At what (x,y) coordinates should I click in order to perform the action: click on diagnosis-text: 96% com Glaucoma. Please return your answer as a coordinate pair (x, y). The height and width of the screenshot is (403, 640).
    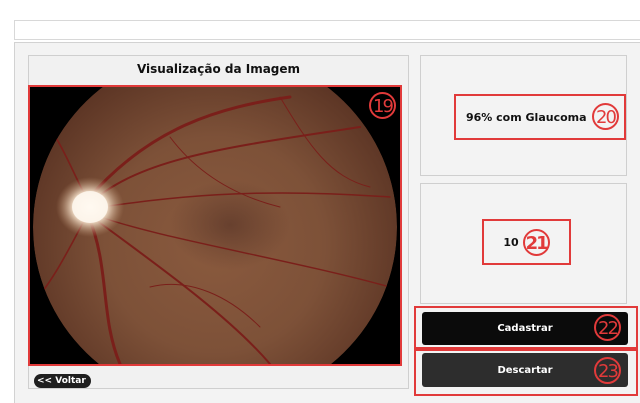
    Looking at the image, I should click on (526, 117).